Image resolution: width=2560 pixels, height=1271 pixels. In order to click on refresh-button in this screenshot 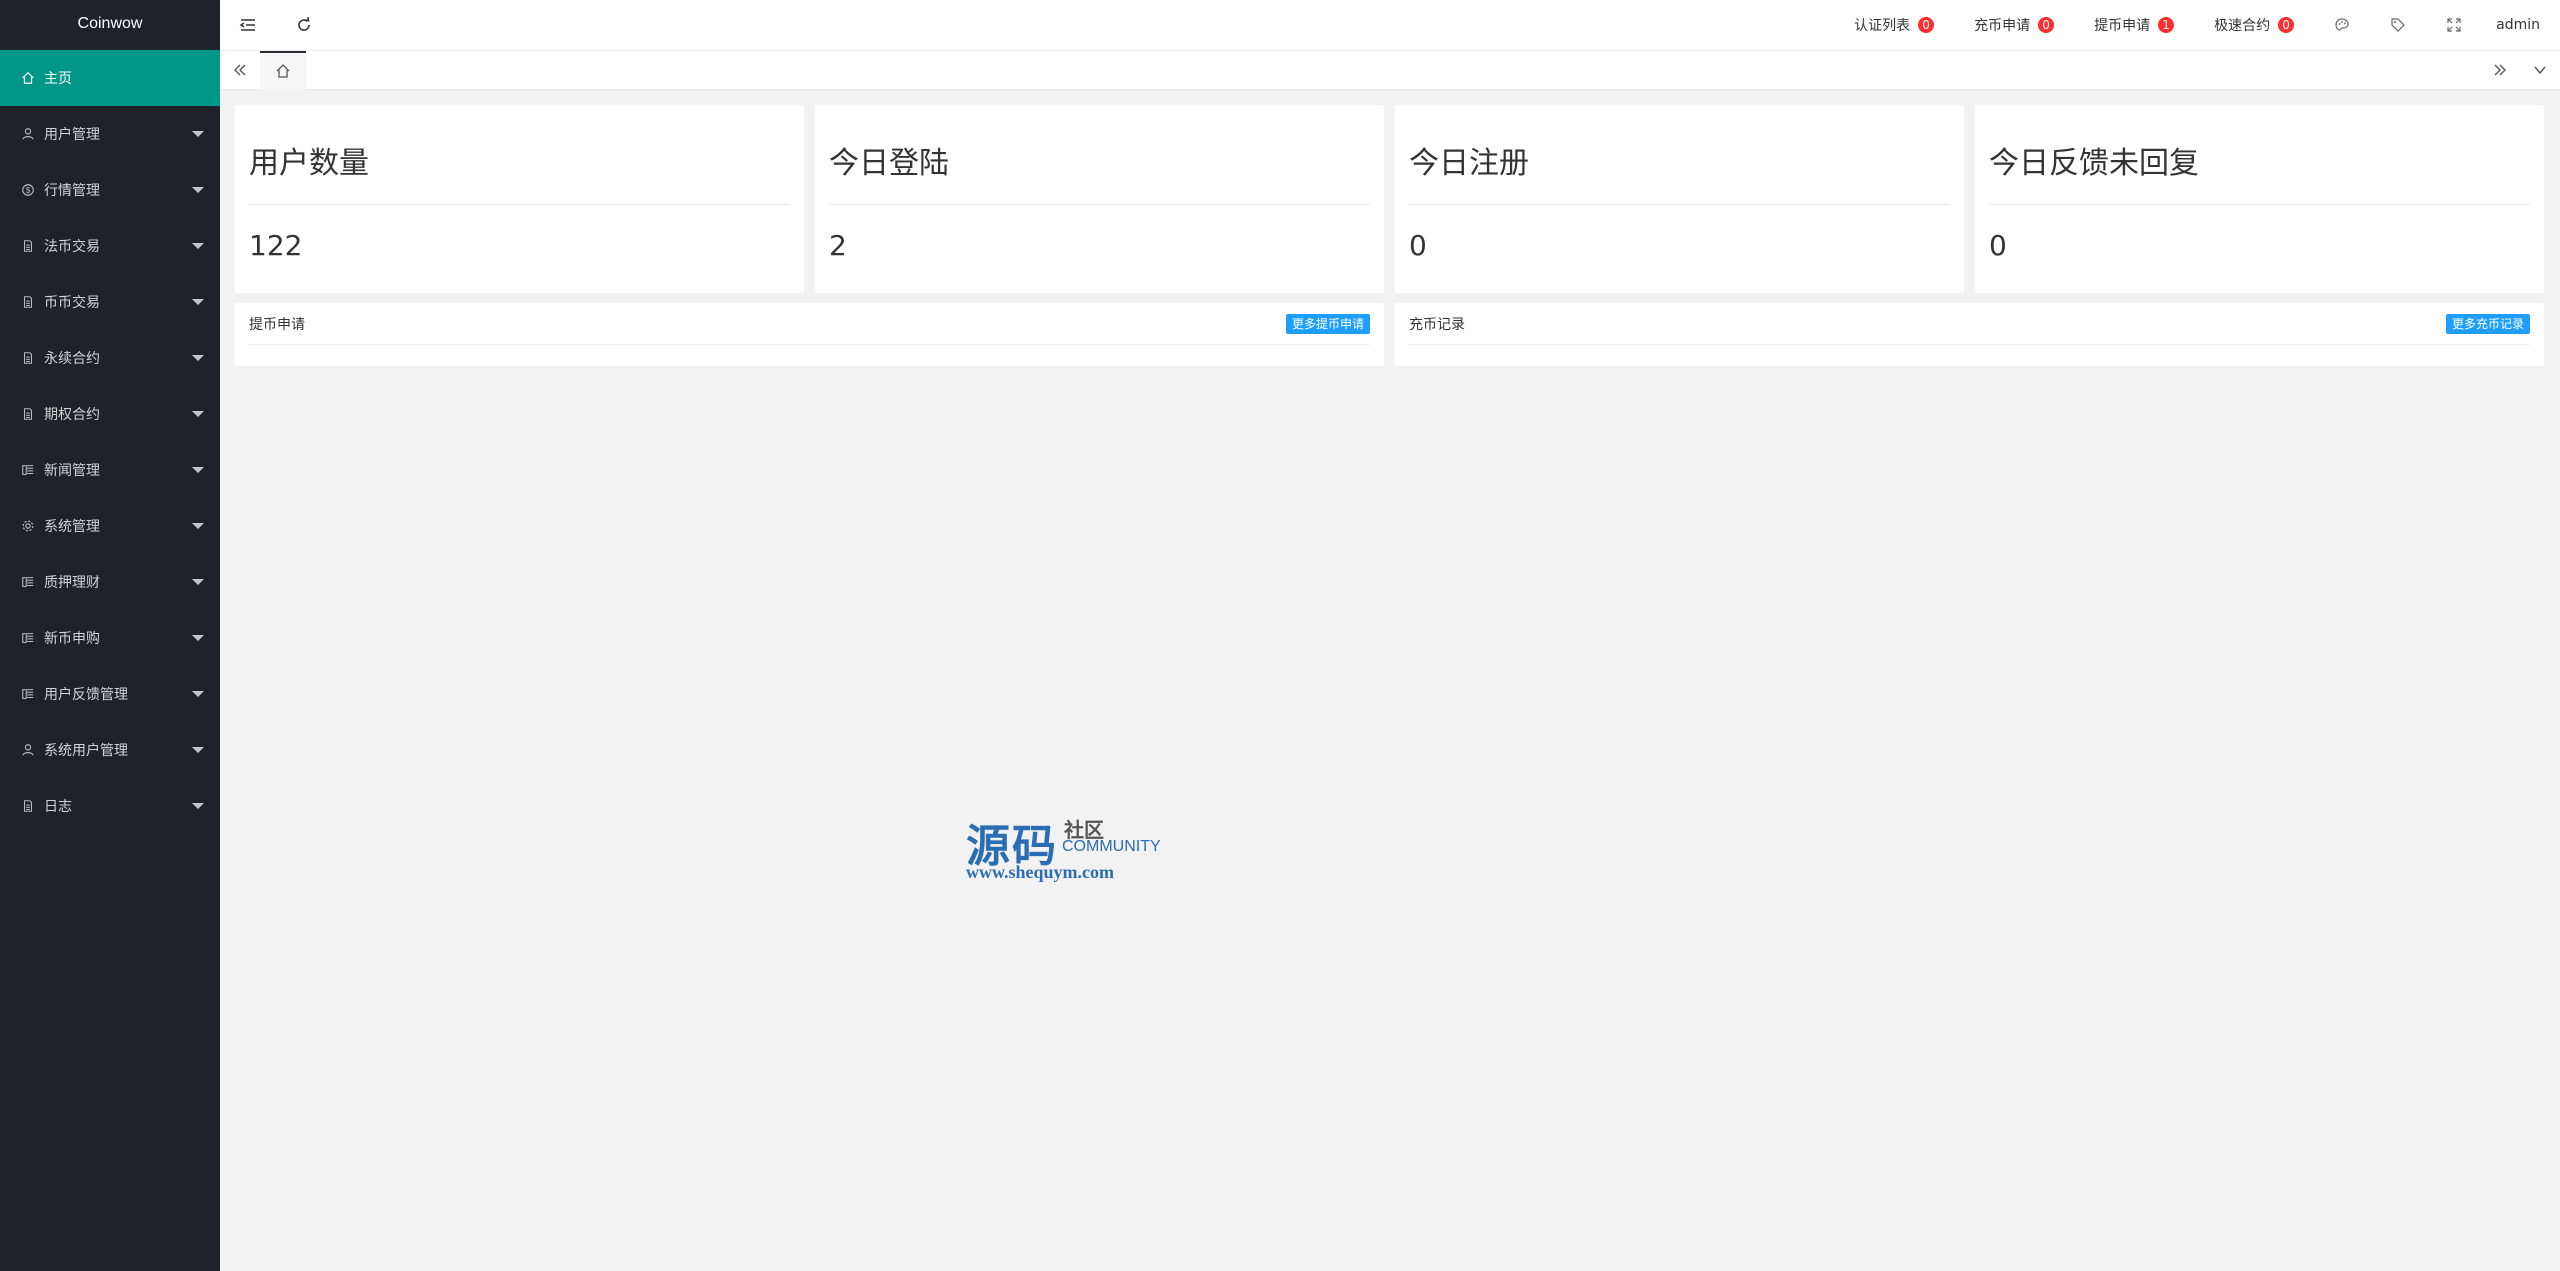, I will do `click(304, 25)`.